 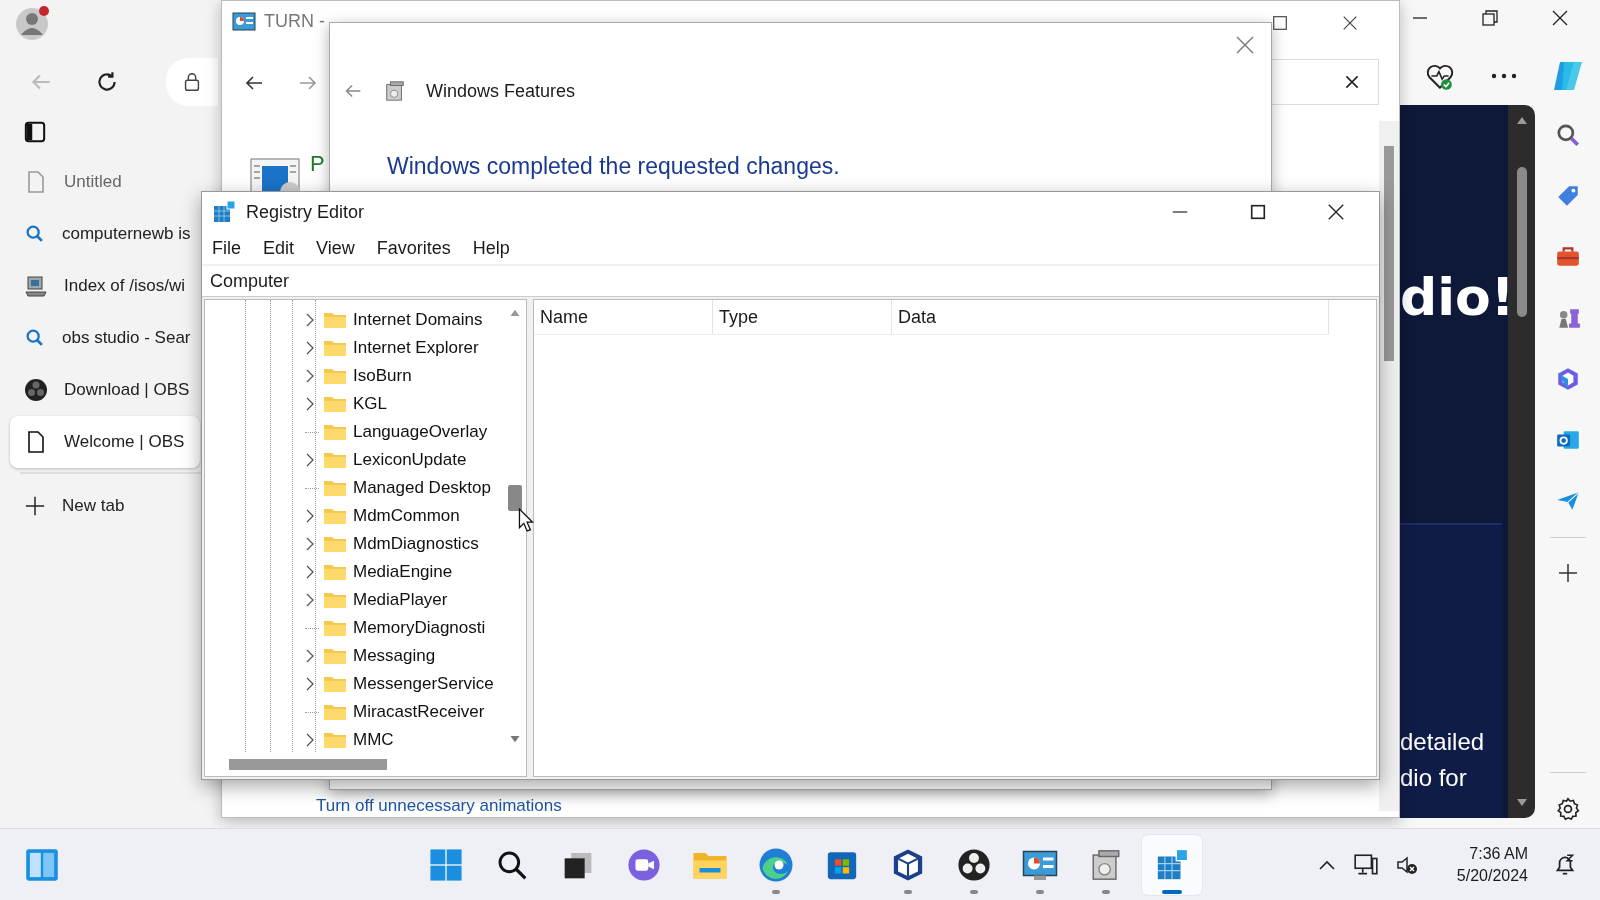 What do you see at coordinates (1492, 865) in the screenshot?
I see `clock: 7:36 AM 5/20/2024` at bounding box center [1492, 865].